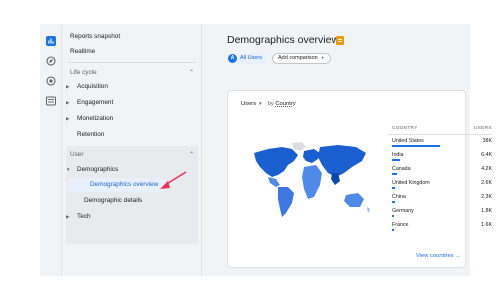 Image resolution: width=500 pixels, height=300 pixels. Describe the element at coordinates (248, 104) in the screenshot. I see `metric-selector: Users` at that location.